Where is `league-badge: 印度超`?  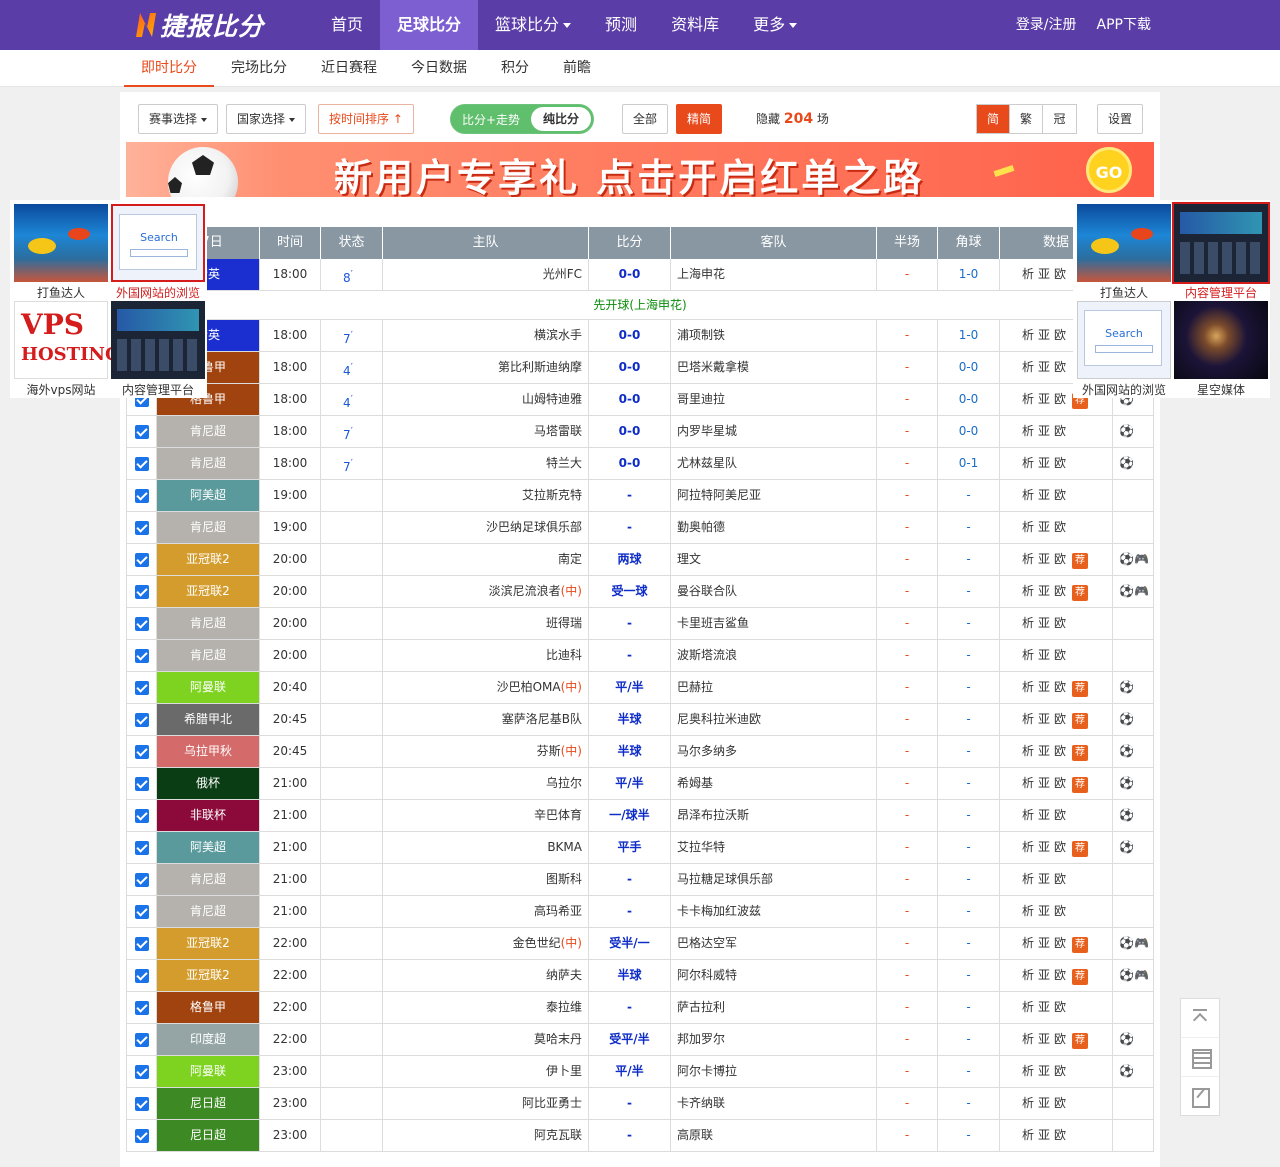
league-badge: 印度超 is located at coordinates (208, 1039).